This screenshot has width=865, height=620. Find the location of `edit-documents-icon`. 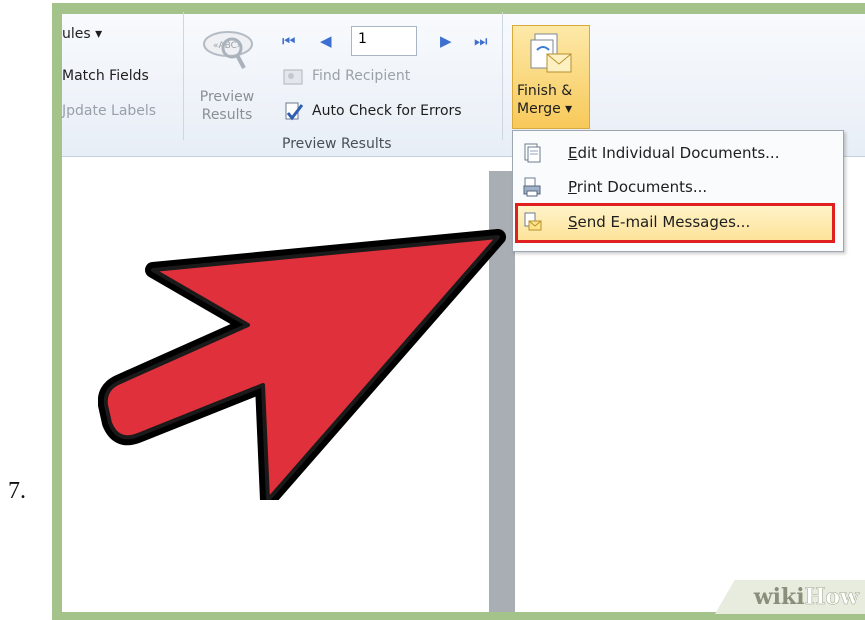

edit-documents-icon is located at coordinates (532, 153).